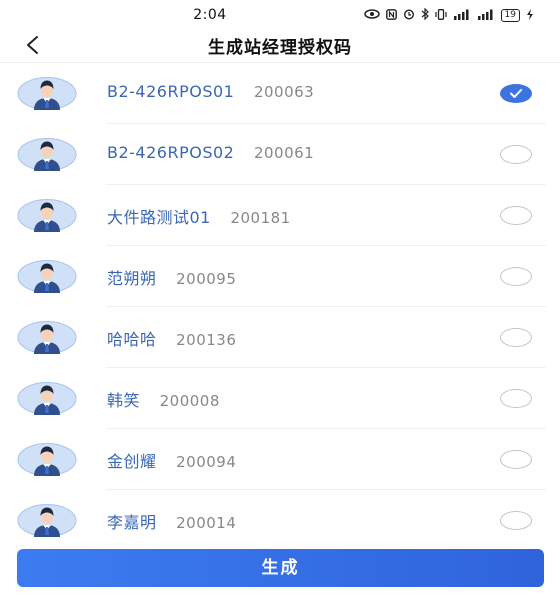  What do you see at coordinates (260, 218) in the screenshot?
I see `manager-code: 200181` at bounding box center [260, 218].